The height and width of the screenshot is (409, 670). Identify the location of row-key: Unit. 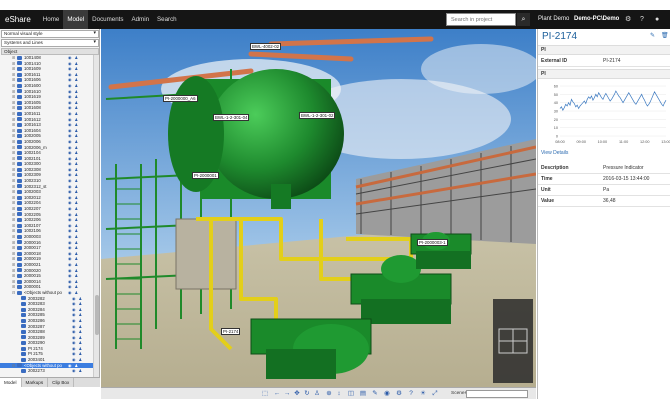
(546, 190).